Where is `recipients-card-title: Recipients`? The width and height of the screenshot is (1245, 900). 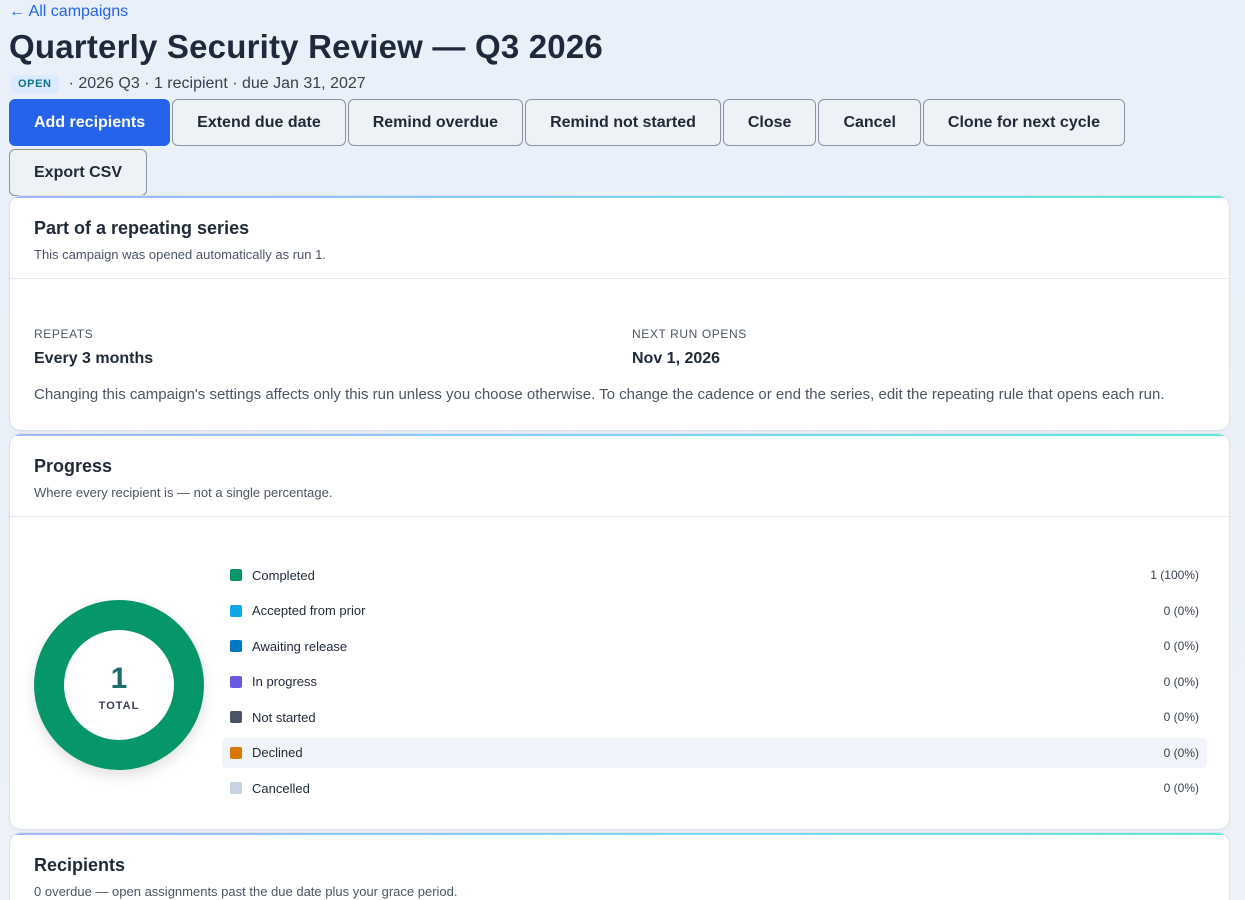
recipients-card-title: Recipients is located at coordinates (80, 865).